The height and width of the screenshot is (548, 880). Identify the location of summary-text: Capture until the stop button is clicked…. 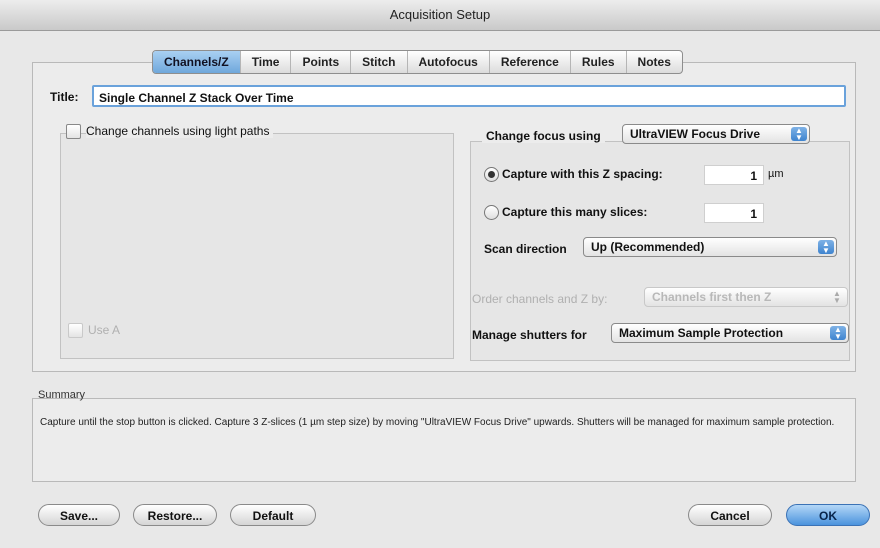
(437, 422).